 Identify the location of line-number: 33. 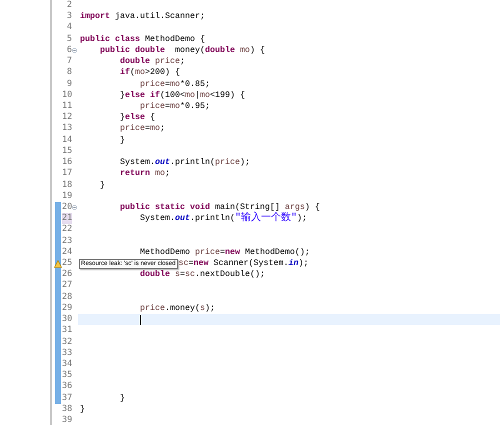
(67, 353).